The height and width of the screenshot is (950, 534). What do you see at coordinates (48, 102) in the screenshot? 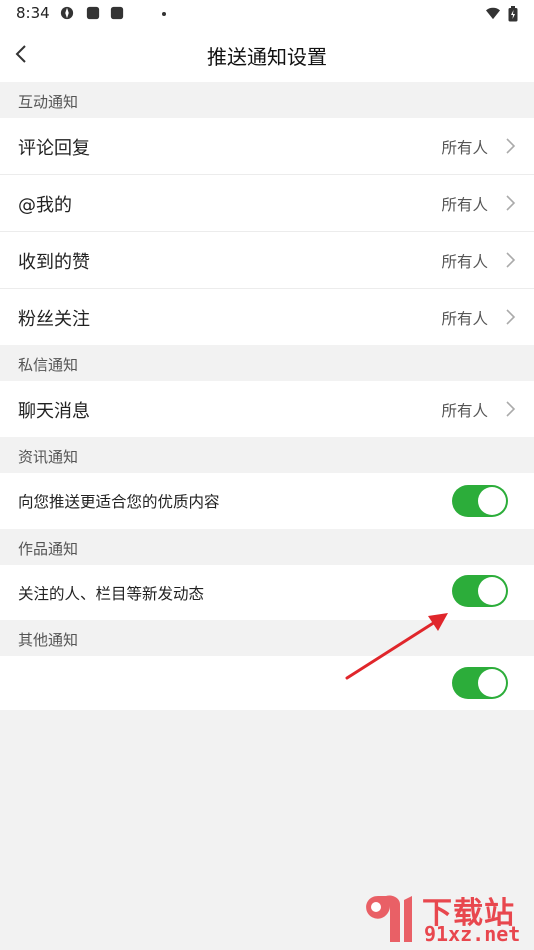
I see `section-title: 互动通知` at bounding box center [48, 102].